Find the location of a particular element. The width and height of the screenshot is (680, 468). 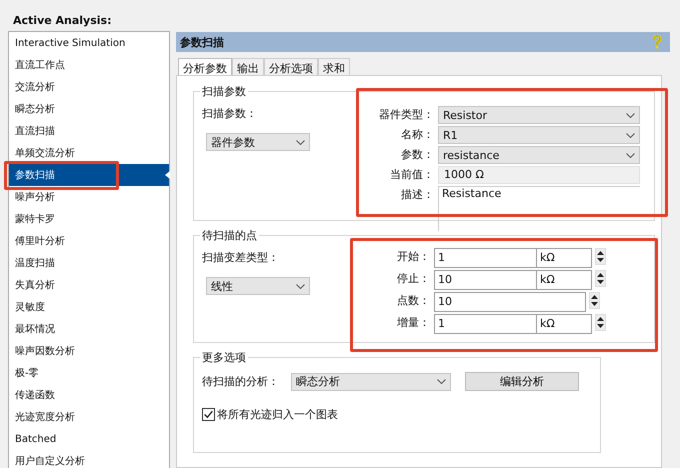

field-label: 扫描参数： is located at coordinates (230, 113).